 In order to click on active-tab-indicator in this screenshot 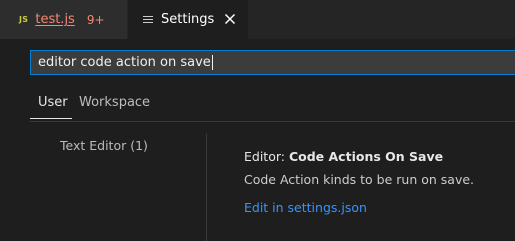, I will do `click(51, 118)`.